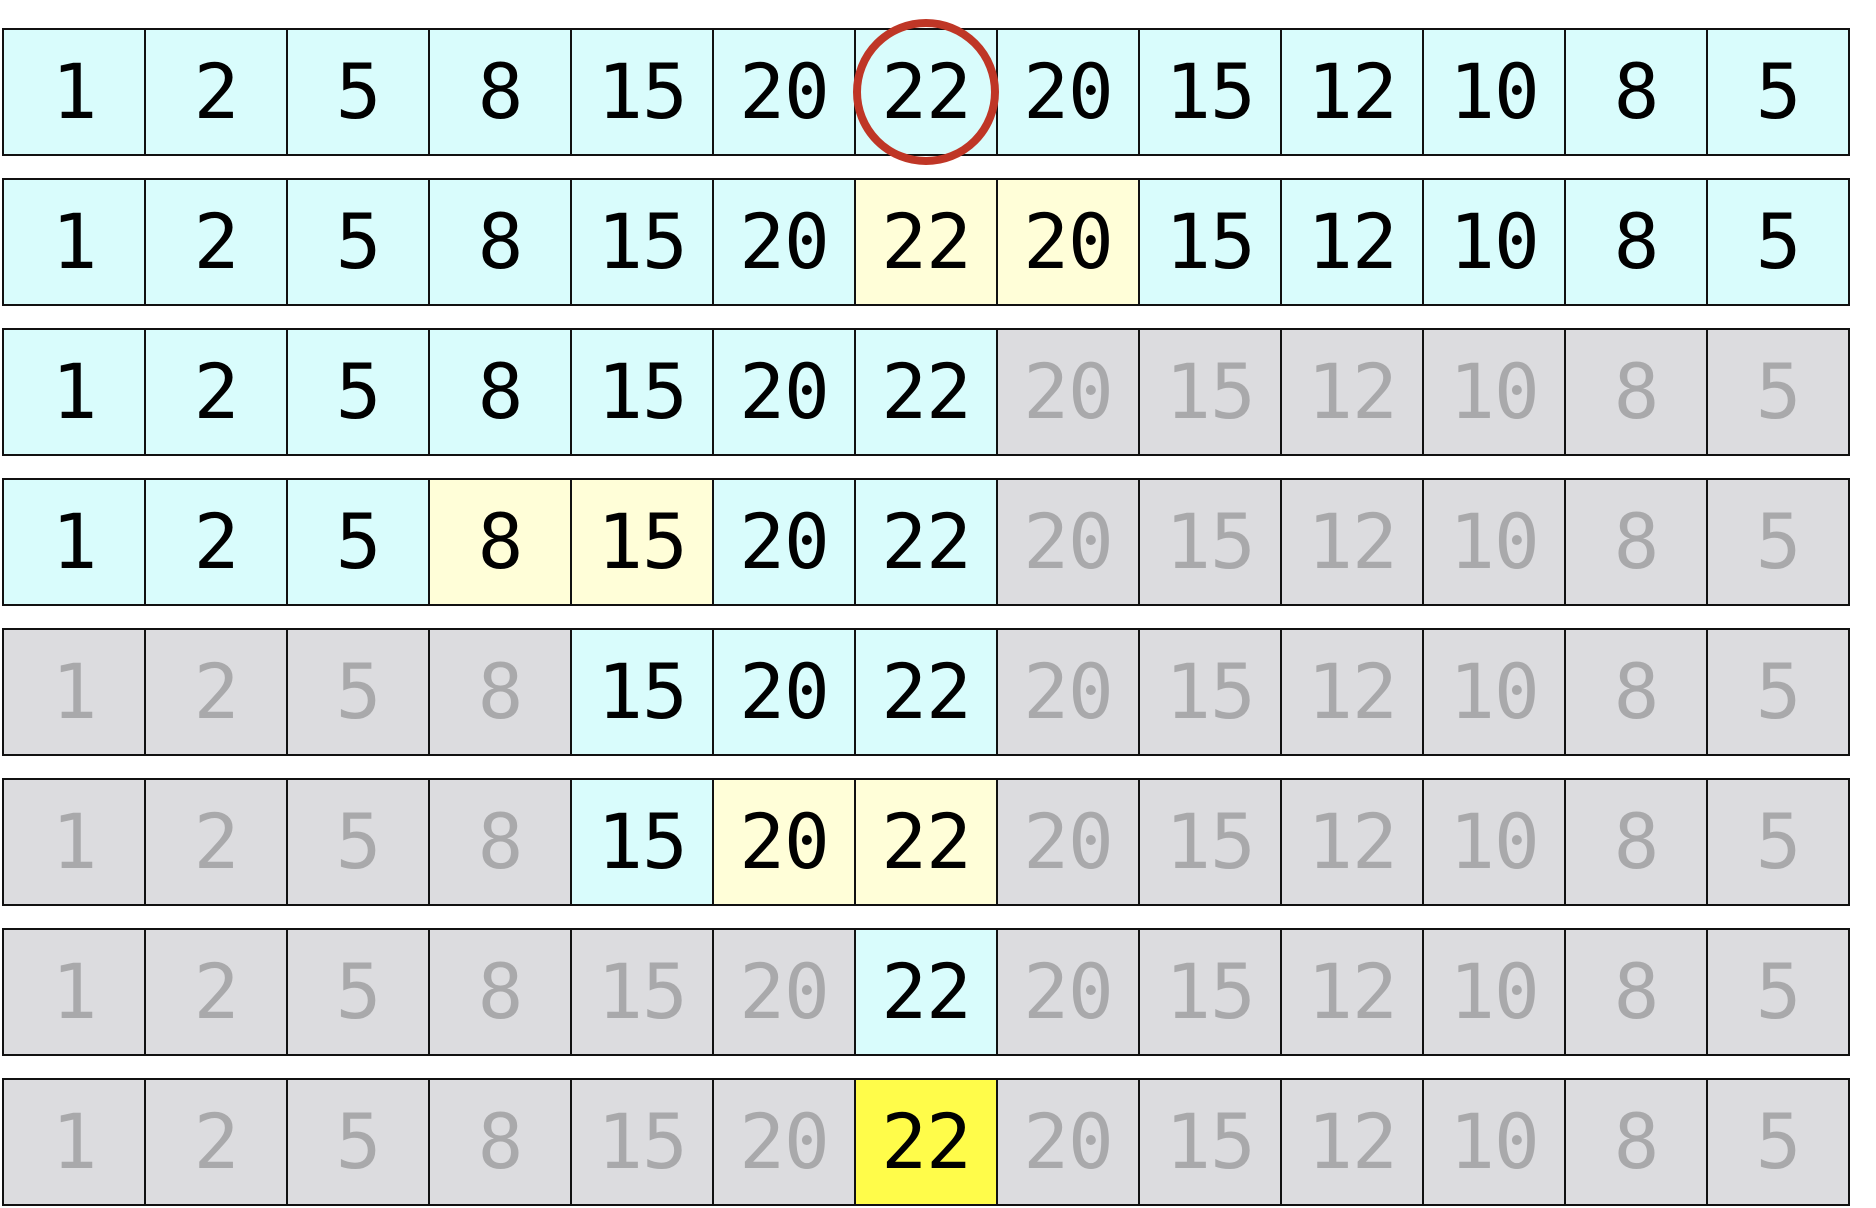  I want to click on step-row-4: 1 2 5 8 15 20 22 20 15 12 10 8 5, so click(926, 542).